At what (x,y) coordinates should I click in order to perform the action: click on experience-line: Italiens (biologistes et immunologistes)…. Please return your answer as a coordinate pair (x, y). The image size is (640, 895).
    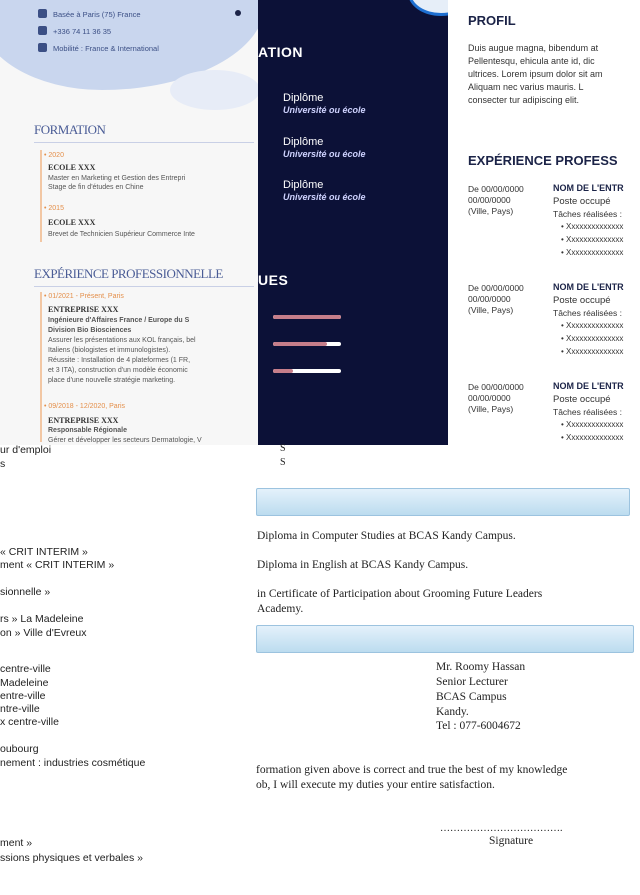
    Looking at the image, I should click on (109, 350).